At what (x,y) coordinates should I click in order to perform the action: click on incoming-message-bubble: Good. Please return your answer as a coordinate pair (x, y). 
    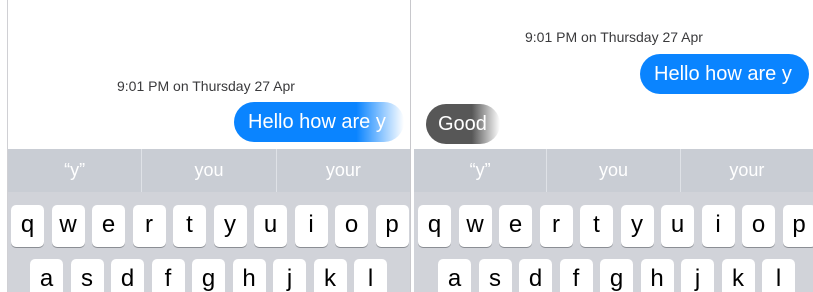
    Looking at the image, I should click on (463, 124).